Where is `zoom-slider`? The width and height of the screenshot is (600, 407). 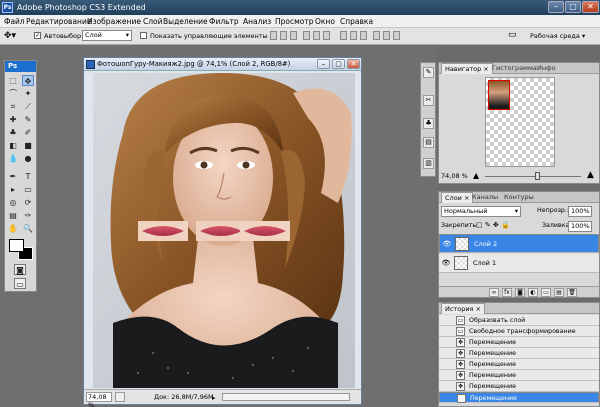
zoom-slider is located at coordinates (533, 176).